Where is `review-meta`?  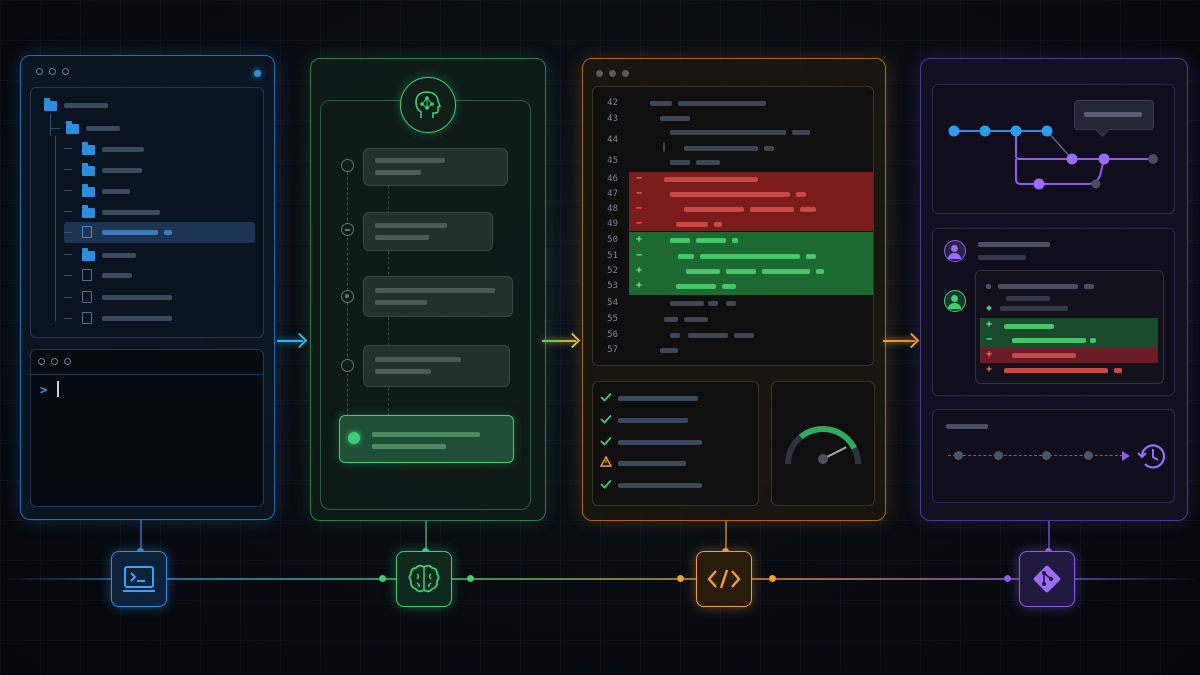
review-meta is located at coordinates (1002, 257).